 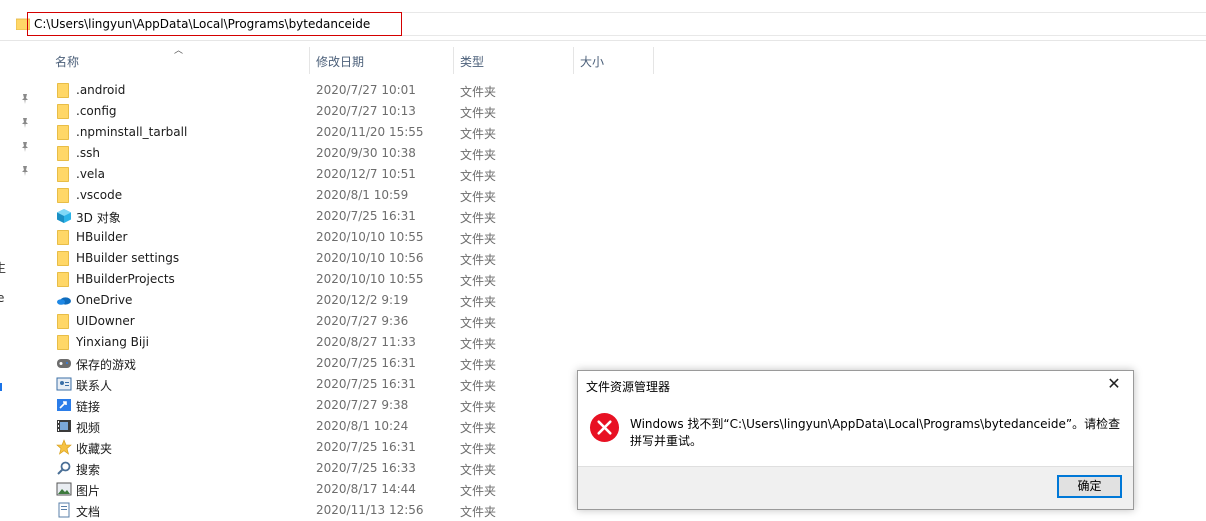 I want to click on file-row: .npminstall_tarball 2020/11/20 15:55 文件夹, so click(x=330, y=132).